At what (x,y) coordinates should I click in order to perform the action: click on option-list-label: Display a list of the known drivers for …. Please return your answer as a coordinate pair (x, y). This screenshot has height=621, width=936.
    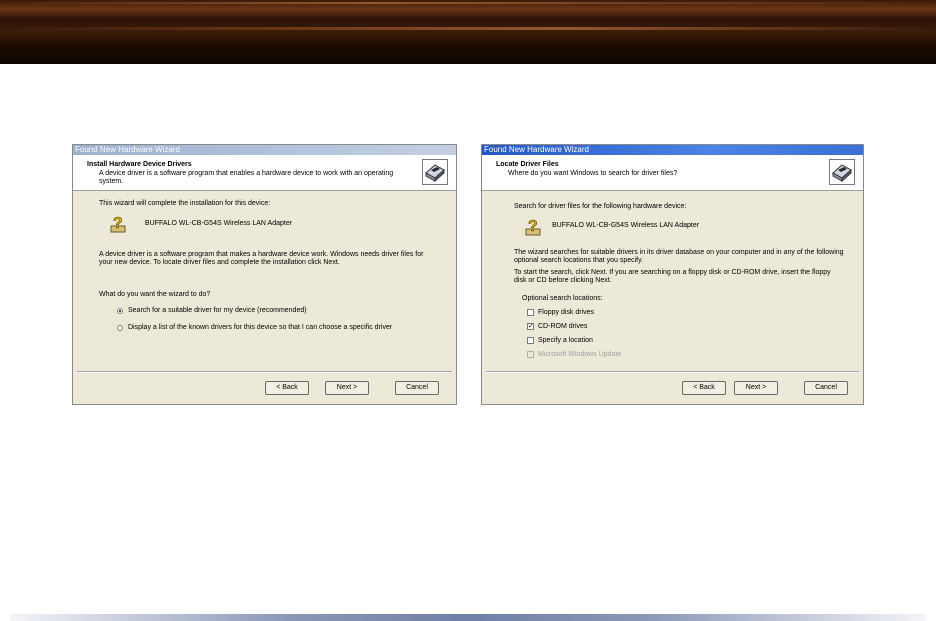
    Looking at the image, I should click on (260, 328).